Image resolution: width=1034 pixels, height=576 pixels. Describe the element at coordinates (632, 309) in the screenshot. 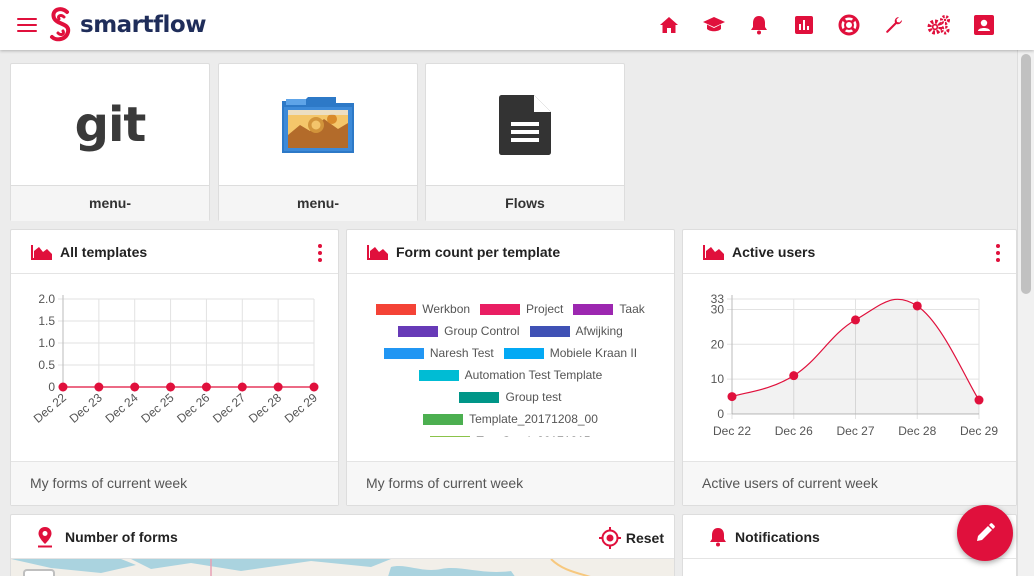

I see `legend-label: Taak` at that location.